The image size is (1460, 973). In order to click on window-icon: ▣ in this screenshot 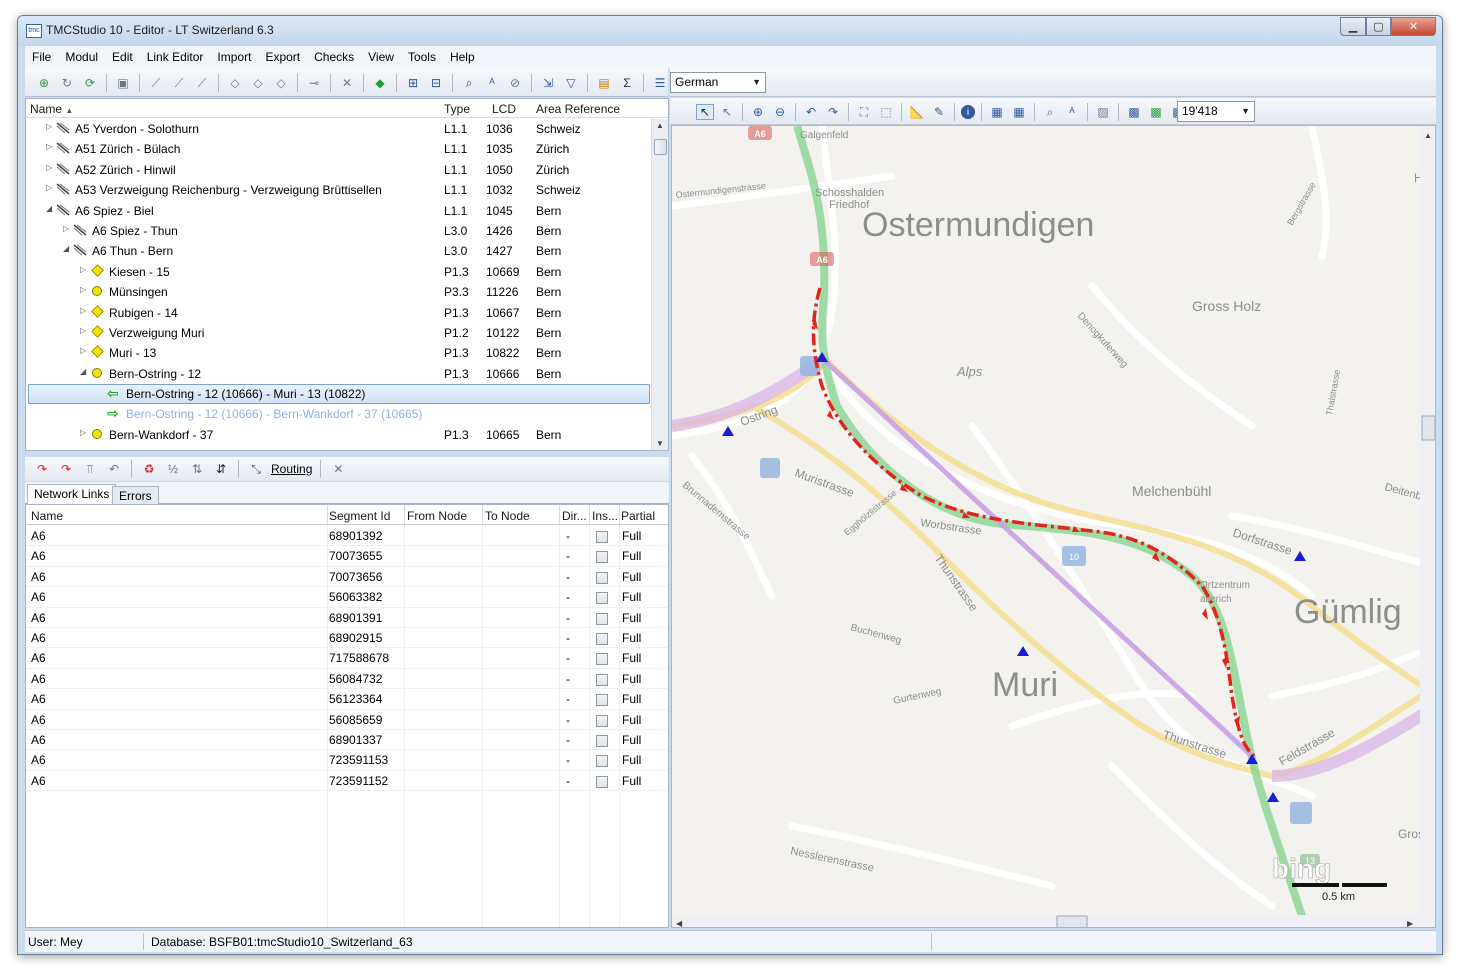, I will do `click(123, 83)`.